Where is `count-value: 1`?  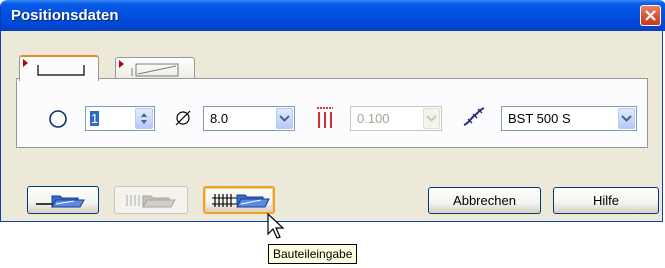 count-value: 1 is located at coordinates (95, 118).